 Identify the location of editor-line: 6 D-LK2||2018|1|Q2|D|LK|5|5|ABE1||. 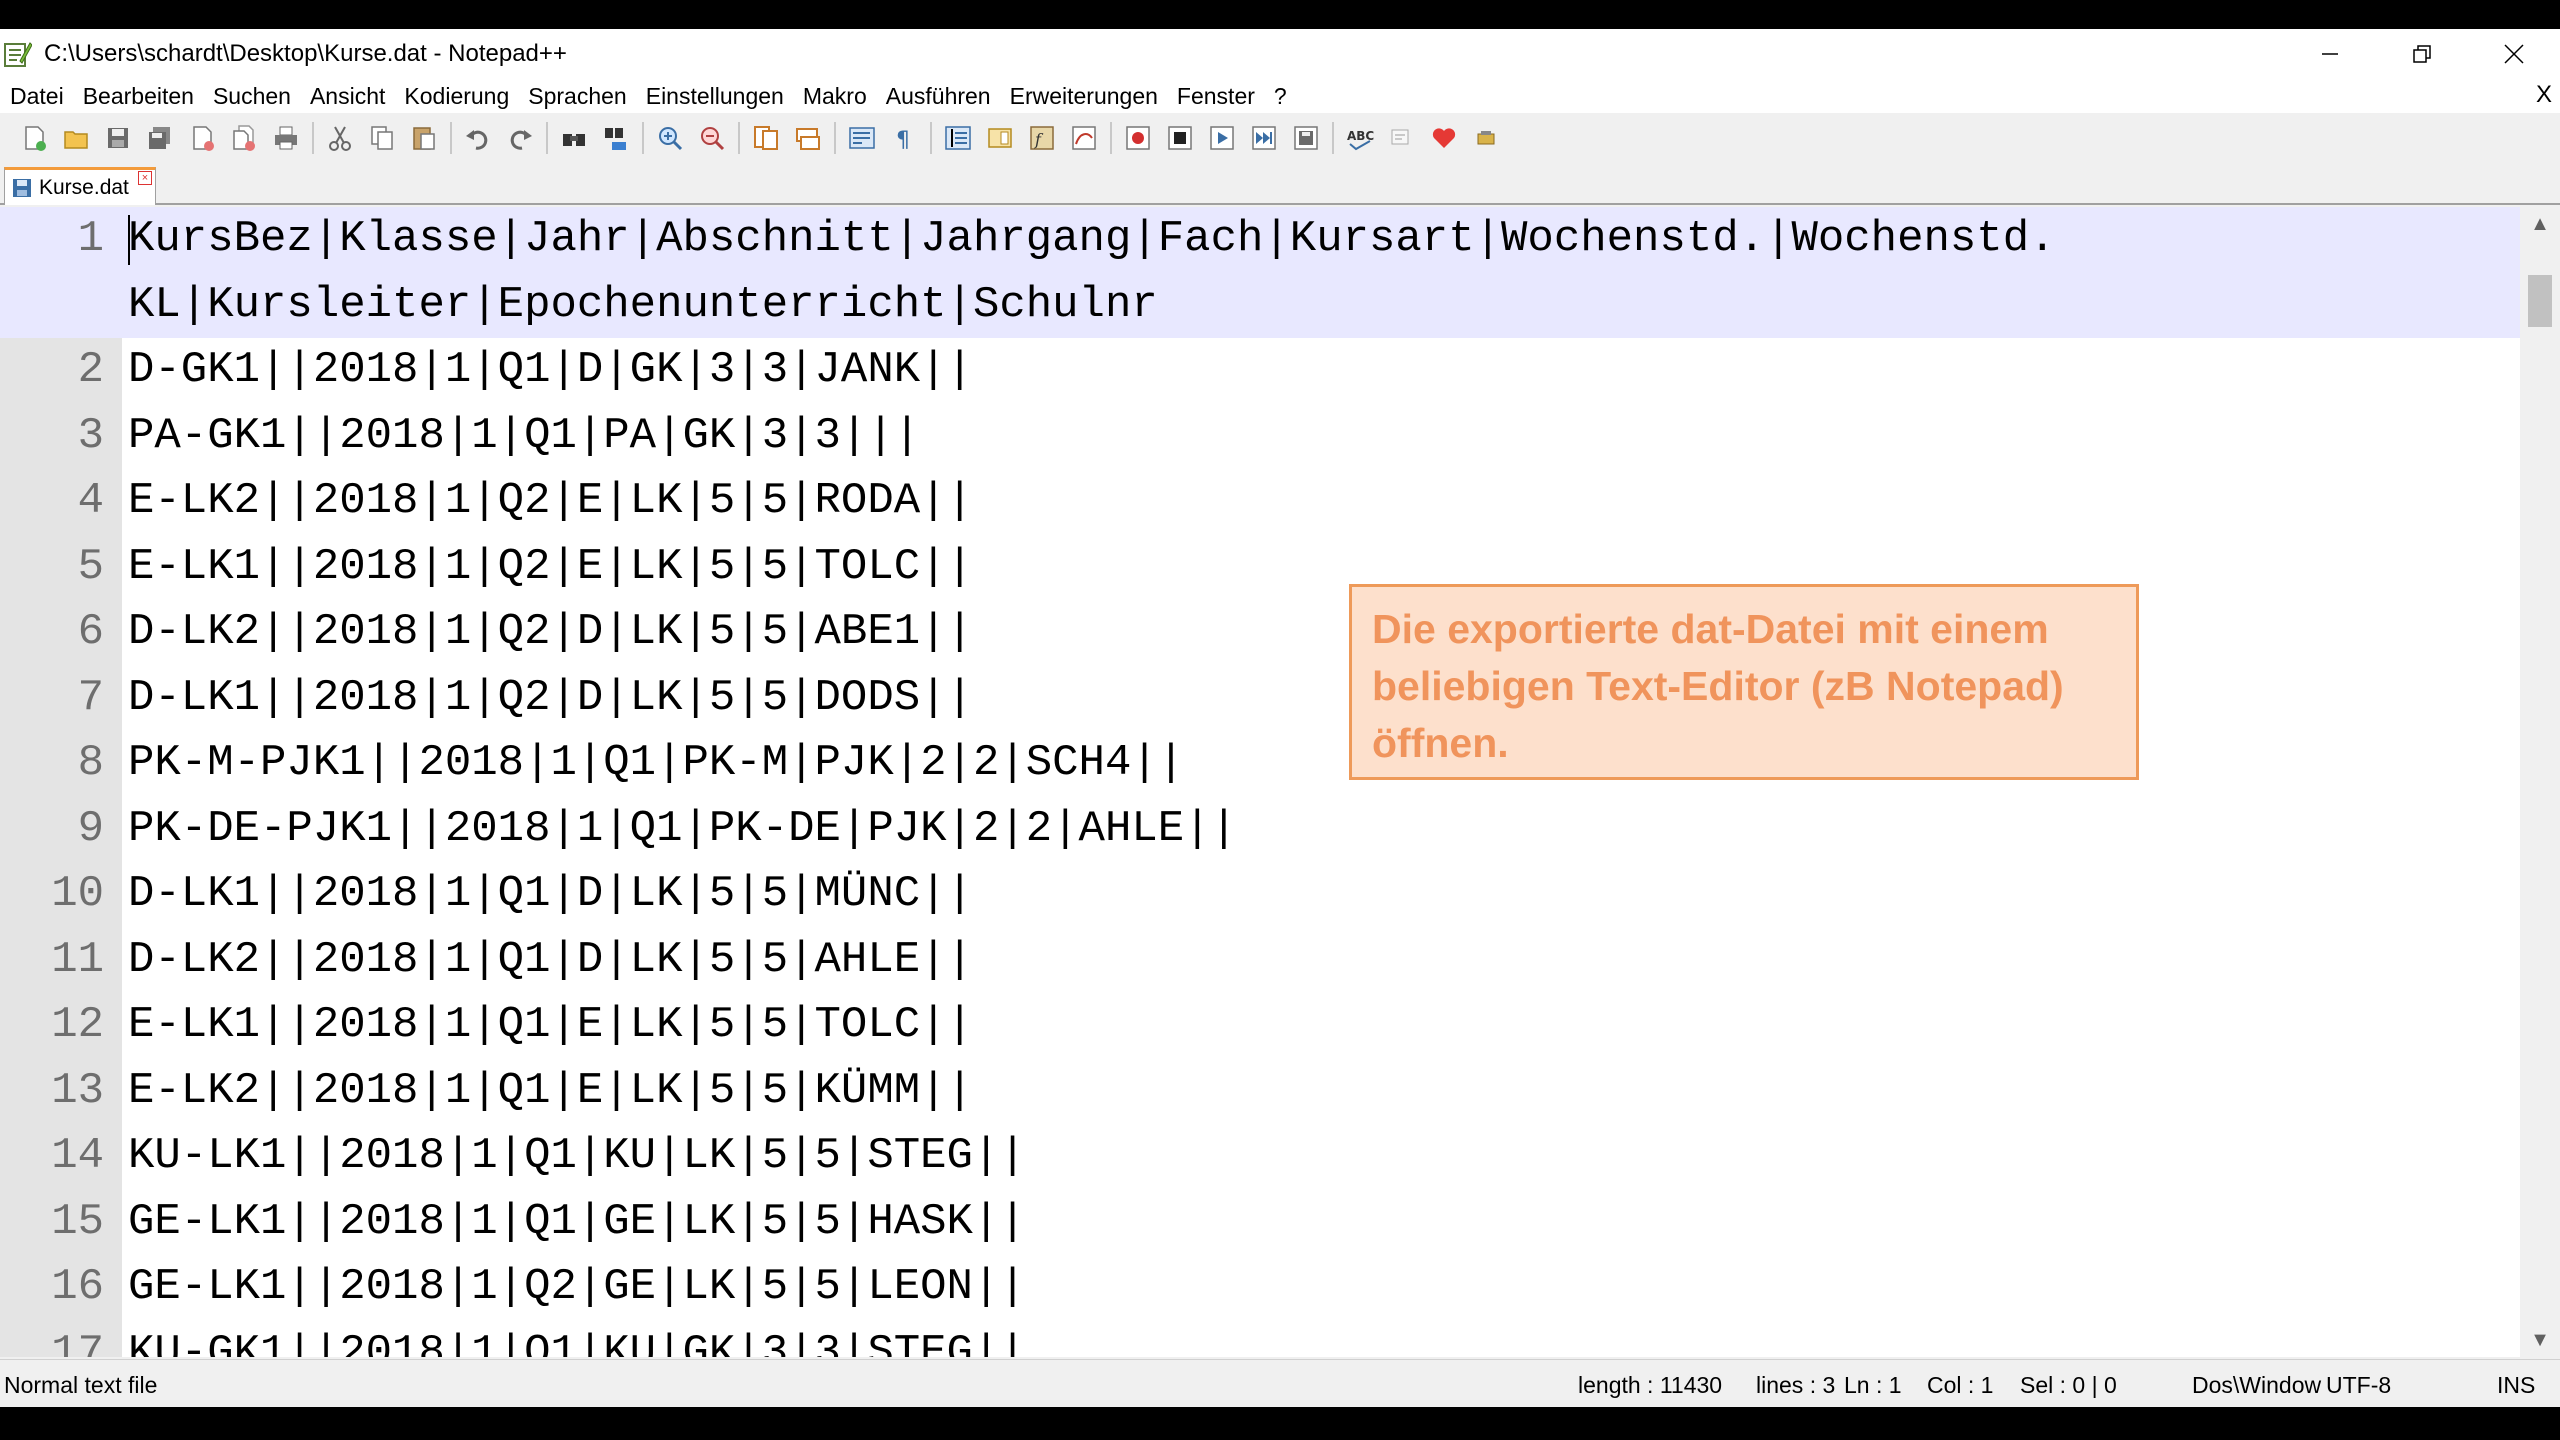
(1260, 633).